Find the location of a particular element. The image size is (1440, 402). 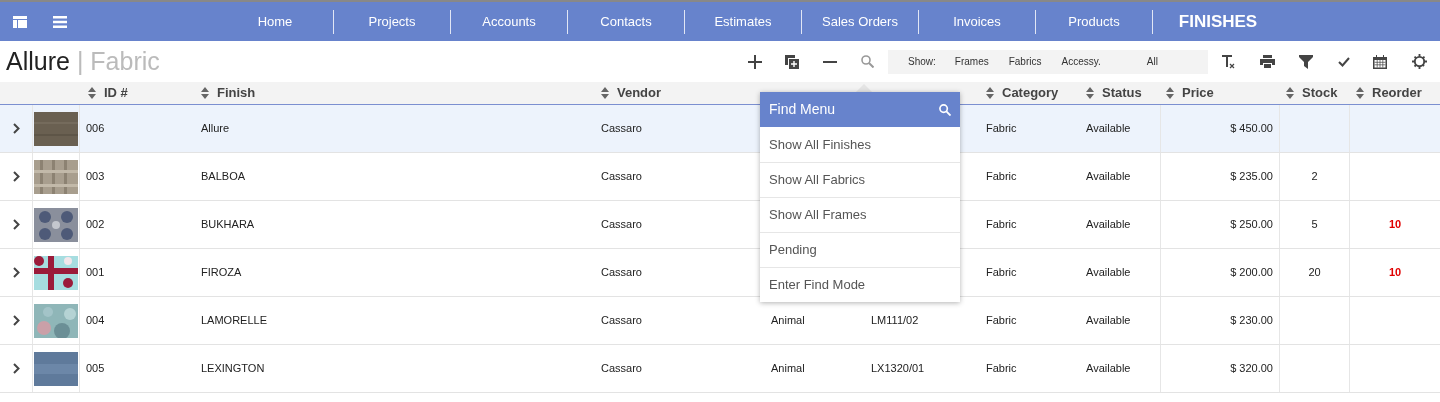

column-header: Finish is located at coordinates (236, 93).